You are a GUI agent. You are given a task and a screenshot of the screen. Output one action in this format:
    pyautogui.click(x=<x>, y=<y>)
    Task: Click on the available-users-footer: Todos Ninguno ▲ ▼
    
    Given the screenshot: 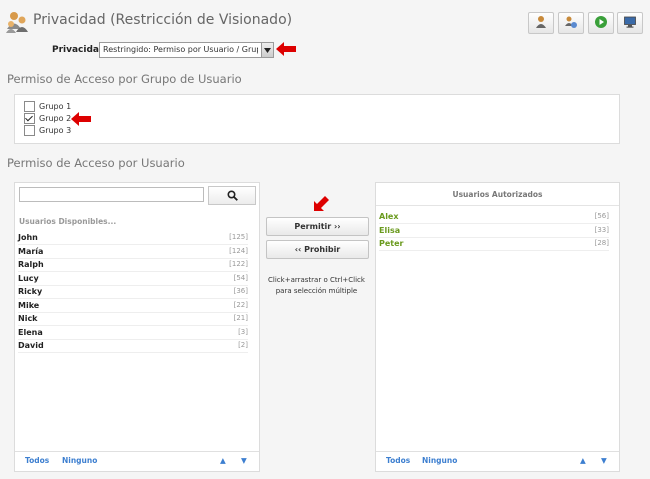 What is the action you would take?
    pyautogui.click(x=137, y=461)
    